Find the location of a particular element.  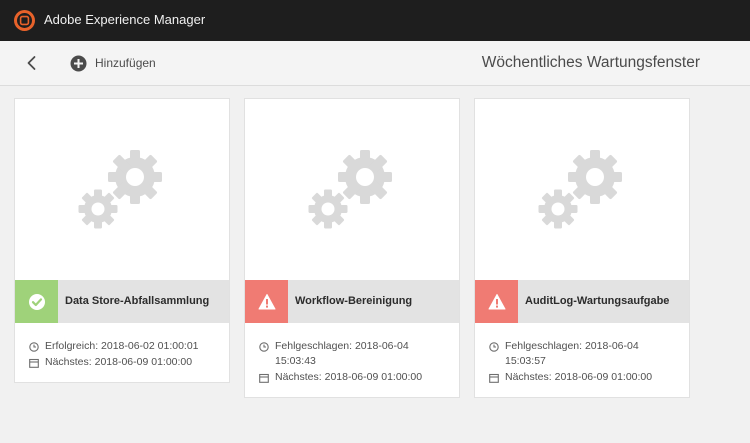

page-title: Wöchentliches Wartungsfenster is located at coordinates (590, 62).